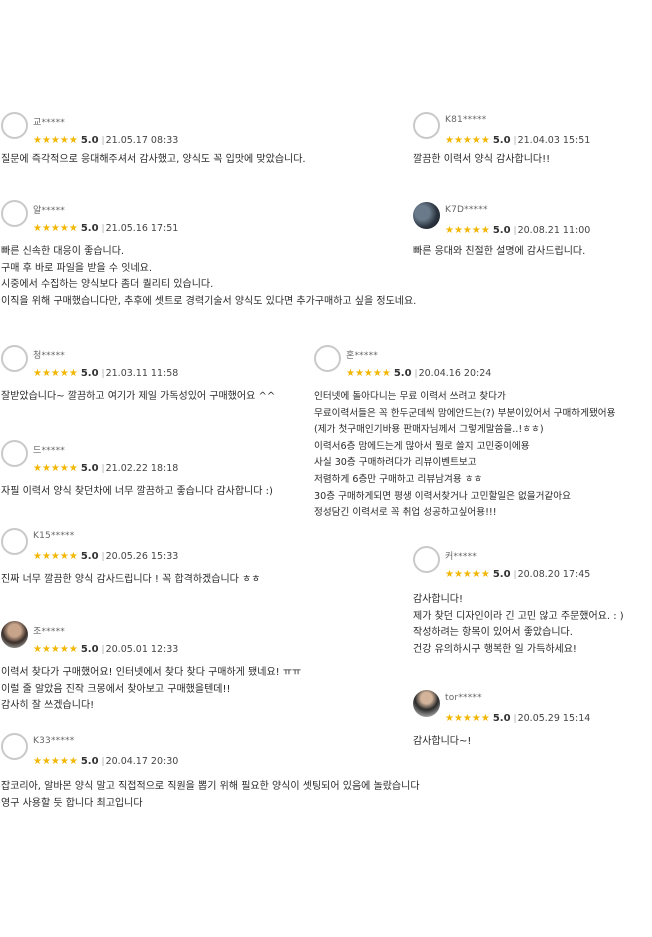 The image size is (652, 937). Describe the element at coordinates (142, 373) in the screenshot. I see `review-date: 21.03.11 11:58` at that location.